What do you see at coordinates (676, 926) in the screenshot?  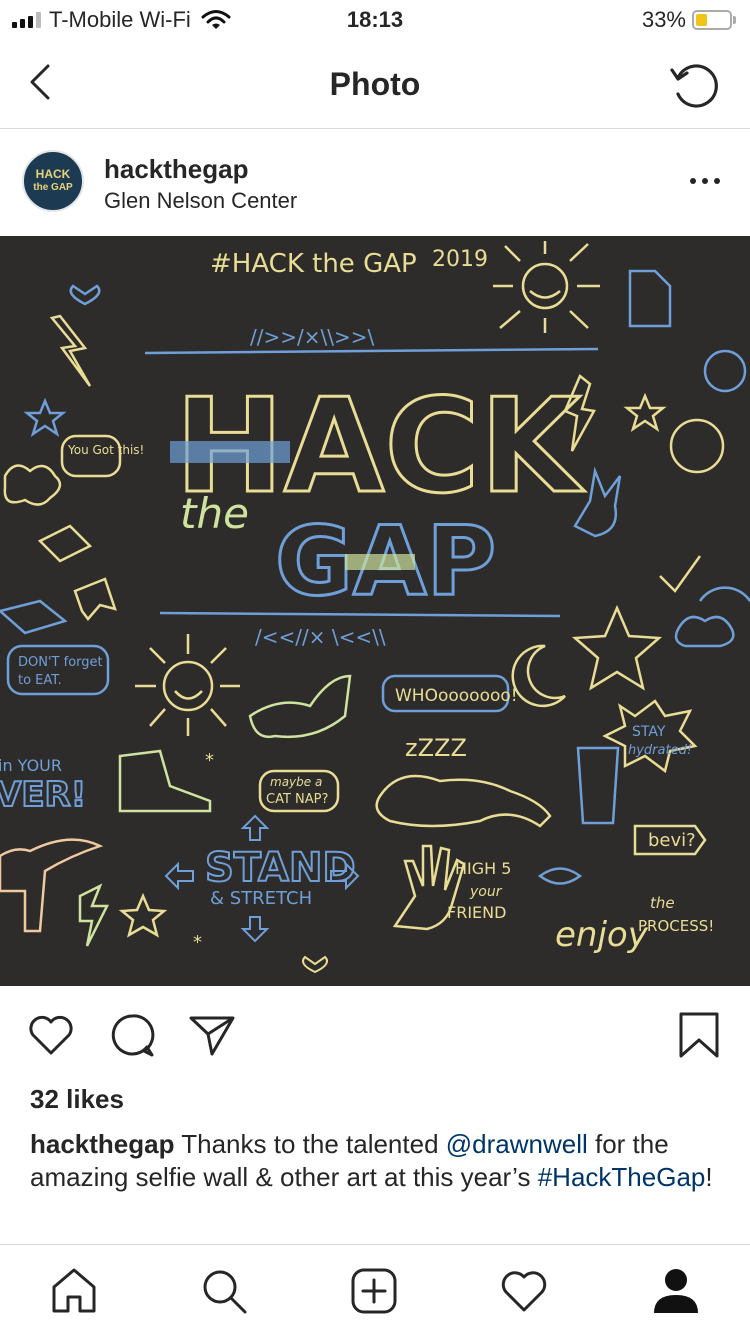 I see `process-text: PROCESS!` at bounding box center [676, 926].